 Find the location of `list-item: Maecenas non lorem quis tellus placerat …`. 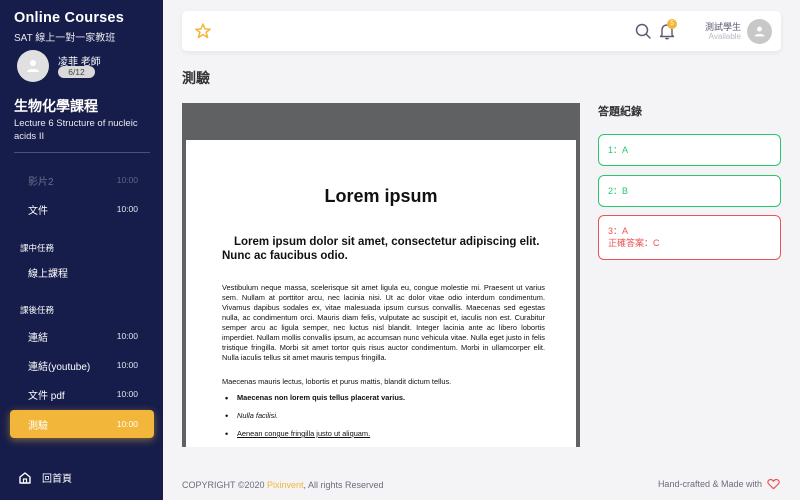

list-item: Maecenas non lorem quis tellus placerat … is located at coordinates (381, 402).